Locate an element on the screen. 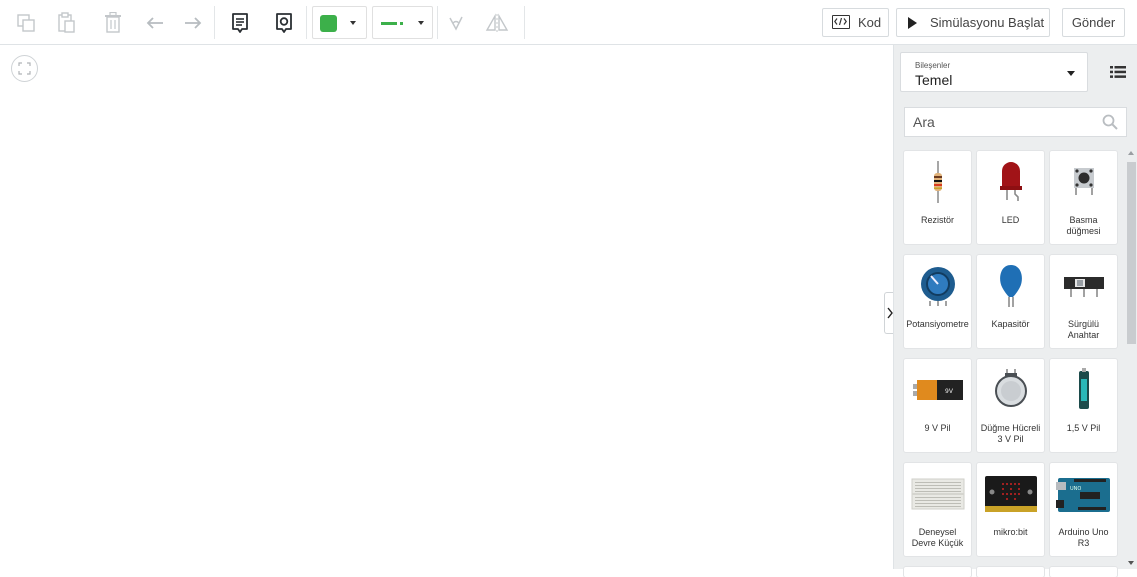  flip-icon is located at coordinates (497, 22).